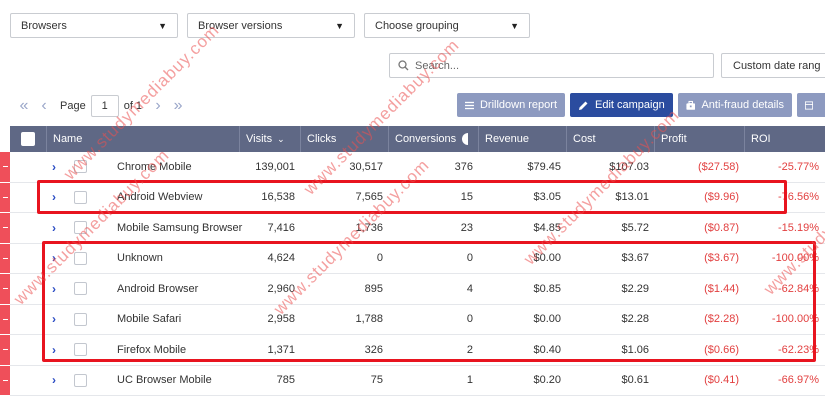  I want to click on search-icon, so click(403, 65).